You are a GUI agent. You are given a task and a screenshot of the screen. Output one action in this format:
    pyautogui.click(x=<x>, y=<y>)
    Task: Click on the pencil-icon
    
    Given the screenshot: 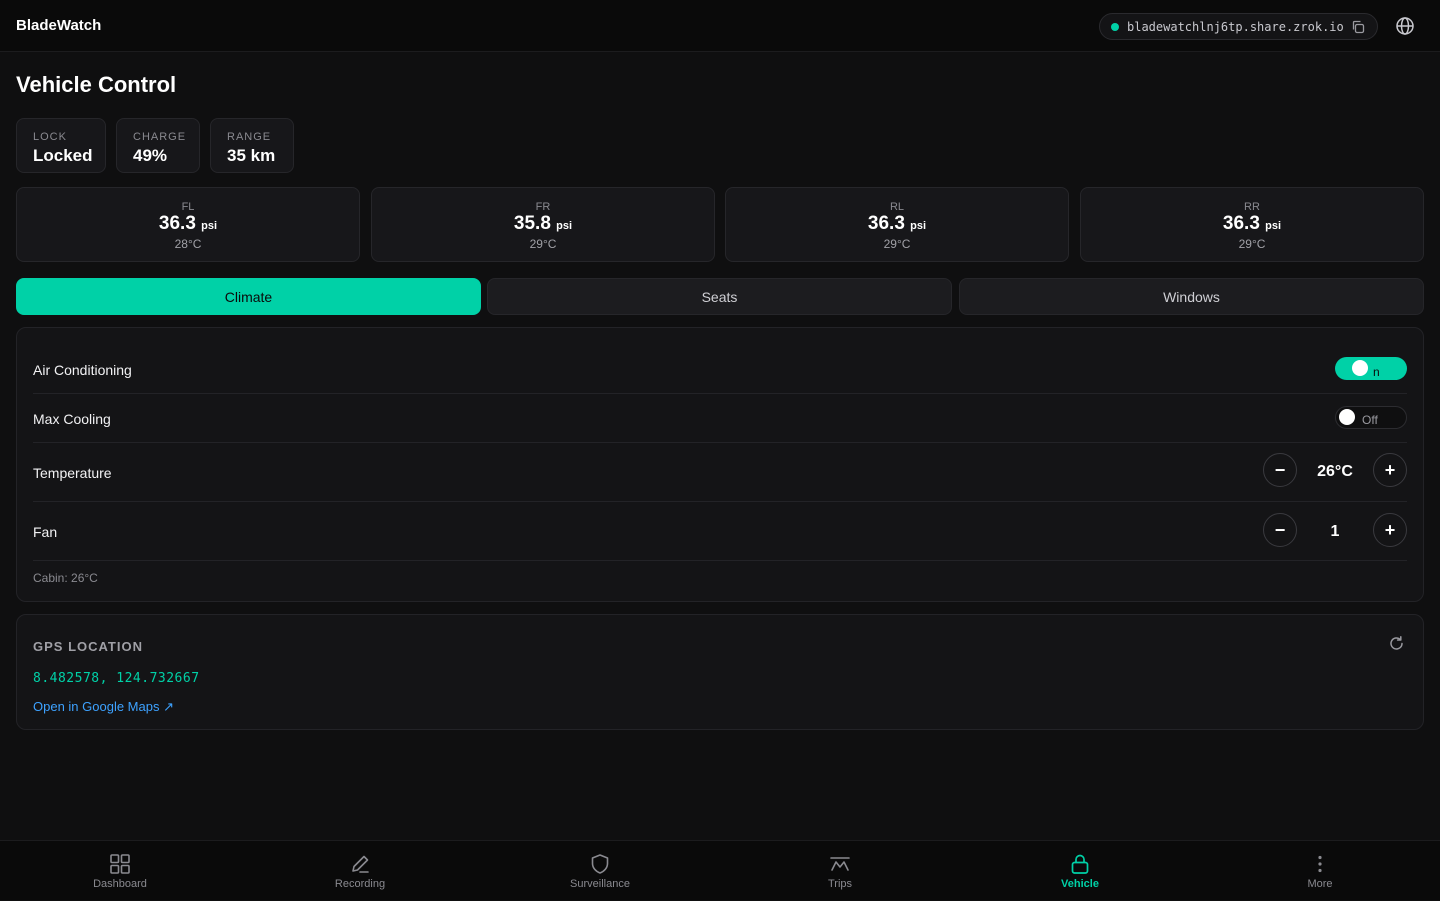 What is the action you would take?
    pyautogui.click(x=360, y=864)
    